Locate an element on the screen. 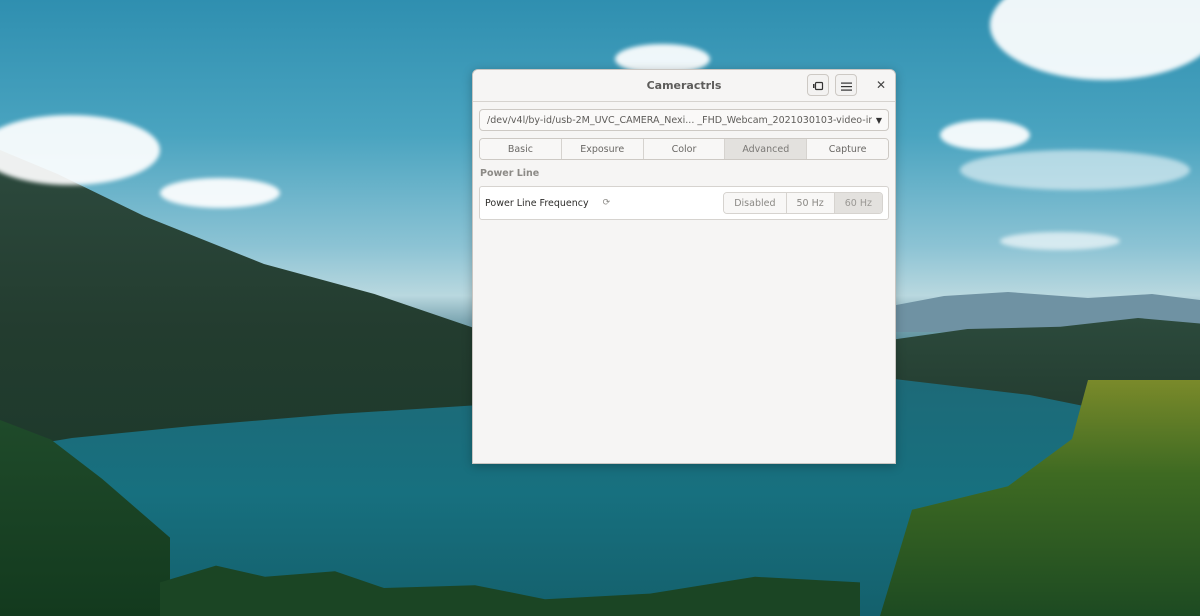 The height and width of the screenshot is (616, 1200). section-title-power-line: Power Line is located at coordinates (510, 173).